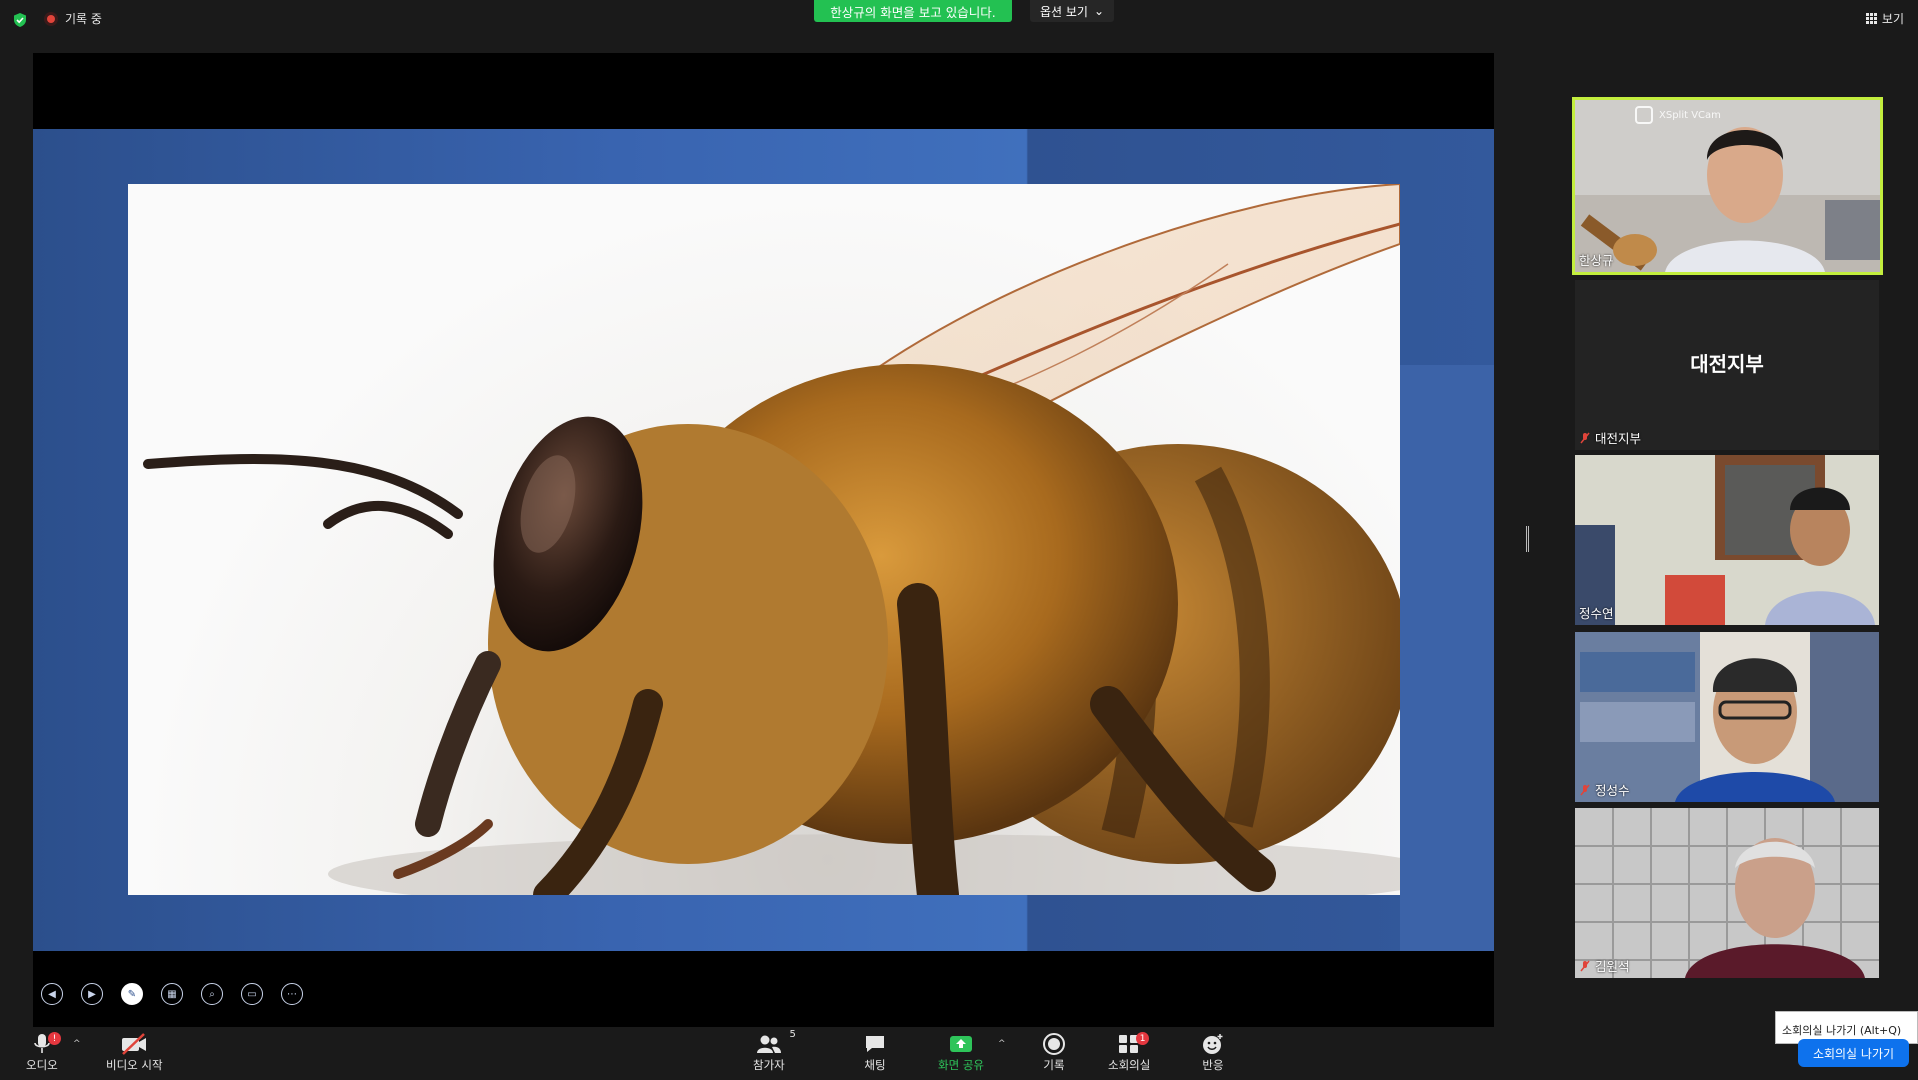  Describe the element at coordinates (1143, 1038) in the screenshot. I see `breakout-badge: 1` at that location.